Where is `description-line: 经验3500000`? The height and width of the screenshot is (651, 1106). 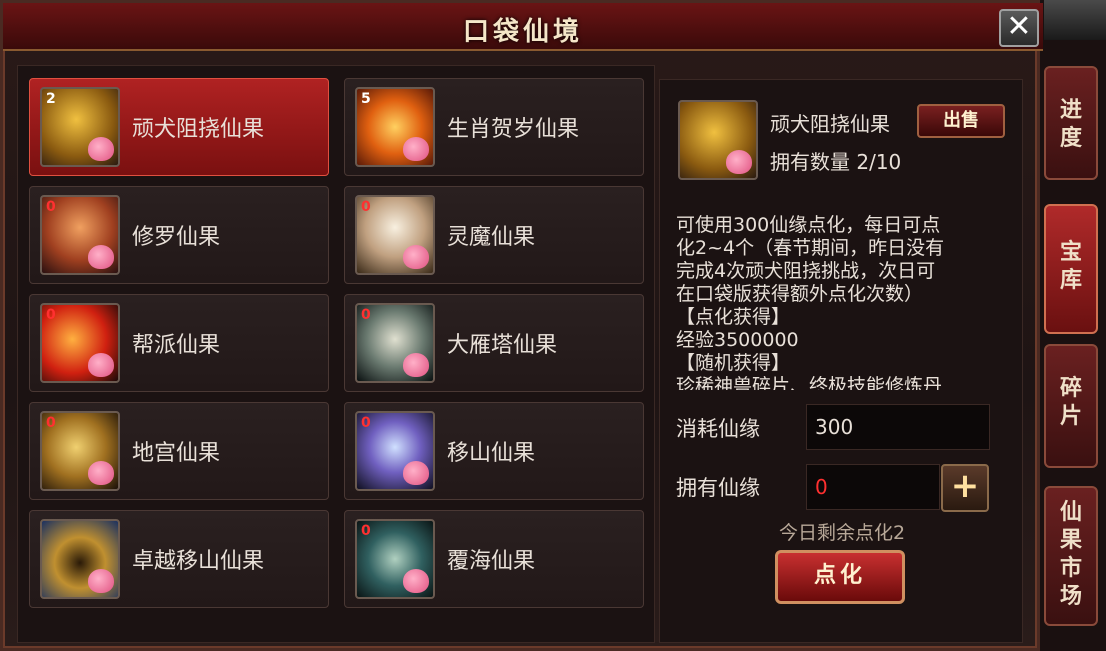 description-line: 经验3500000 is located at coordinates (737, 340).